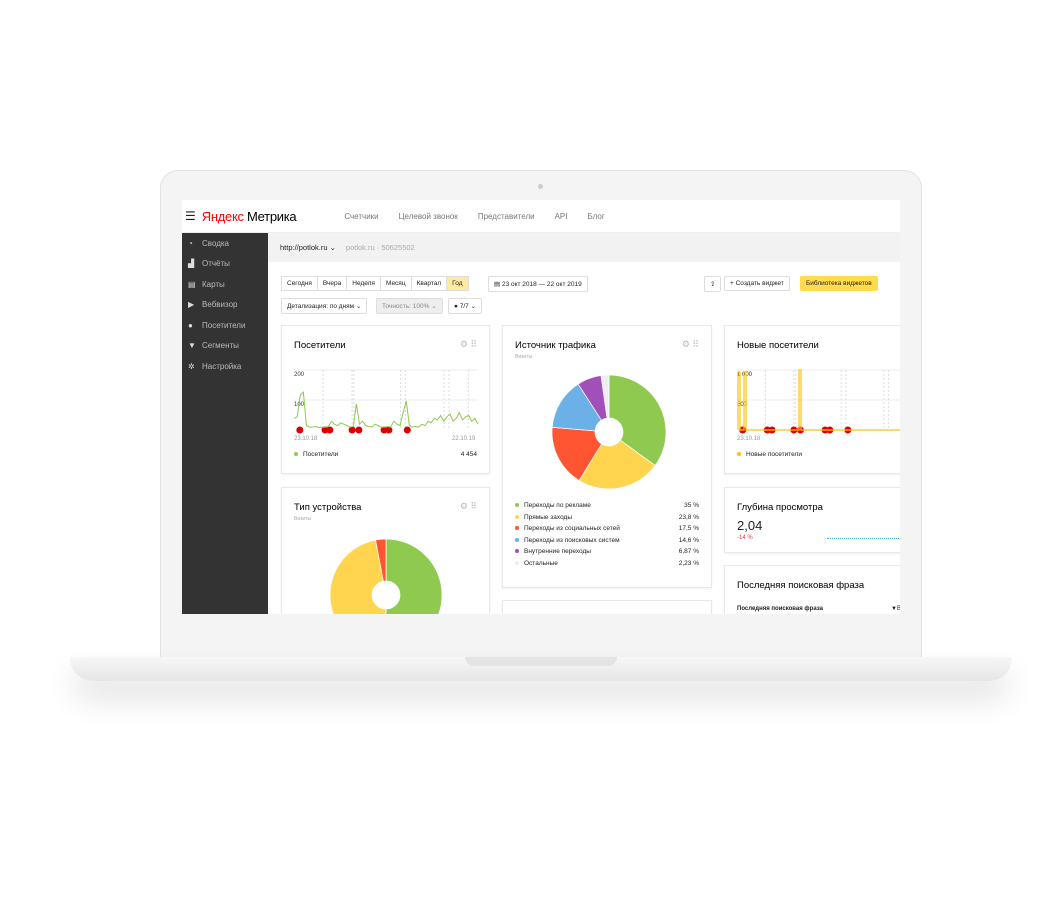  What do you see at coordinates (457, 283) in the screenshot?
I see `period-button: Год` at bounding box center [457, 283].